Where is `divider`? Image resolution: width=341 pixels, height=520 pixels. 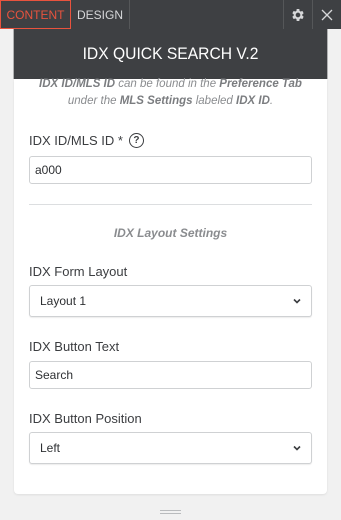
divider is located at coordinates (170, 204).